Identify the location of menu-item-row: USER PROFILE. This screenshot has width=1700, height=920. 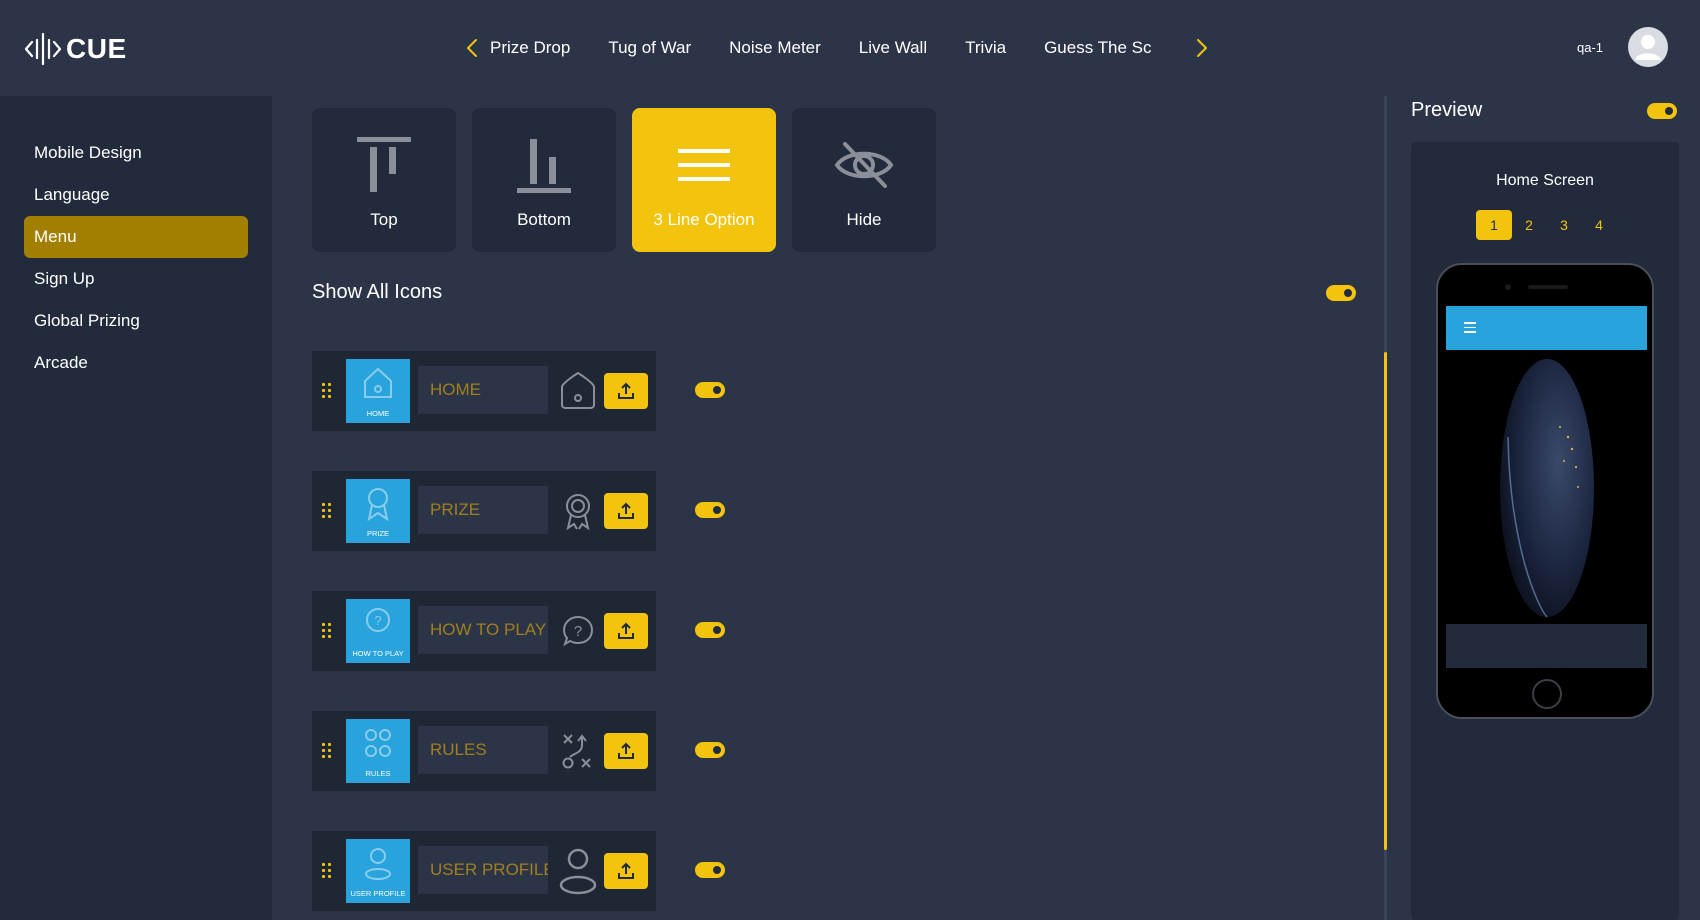
(484, 871).